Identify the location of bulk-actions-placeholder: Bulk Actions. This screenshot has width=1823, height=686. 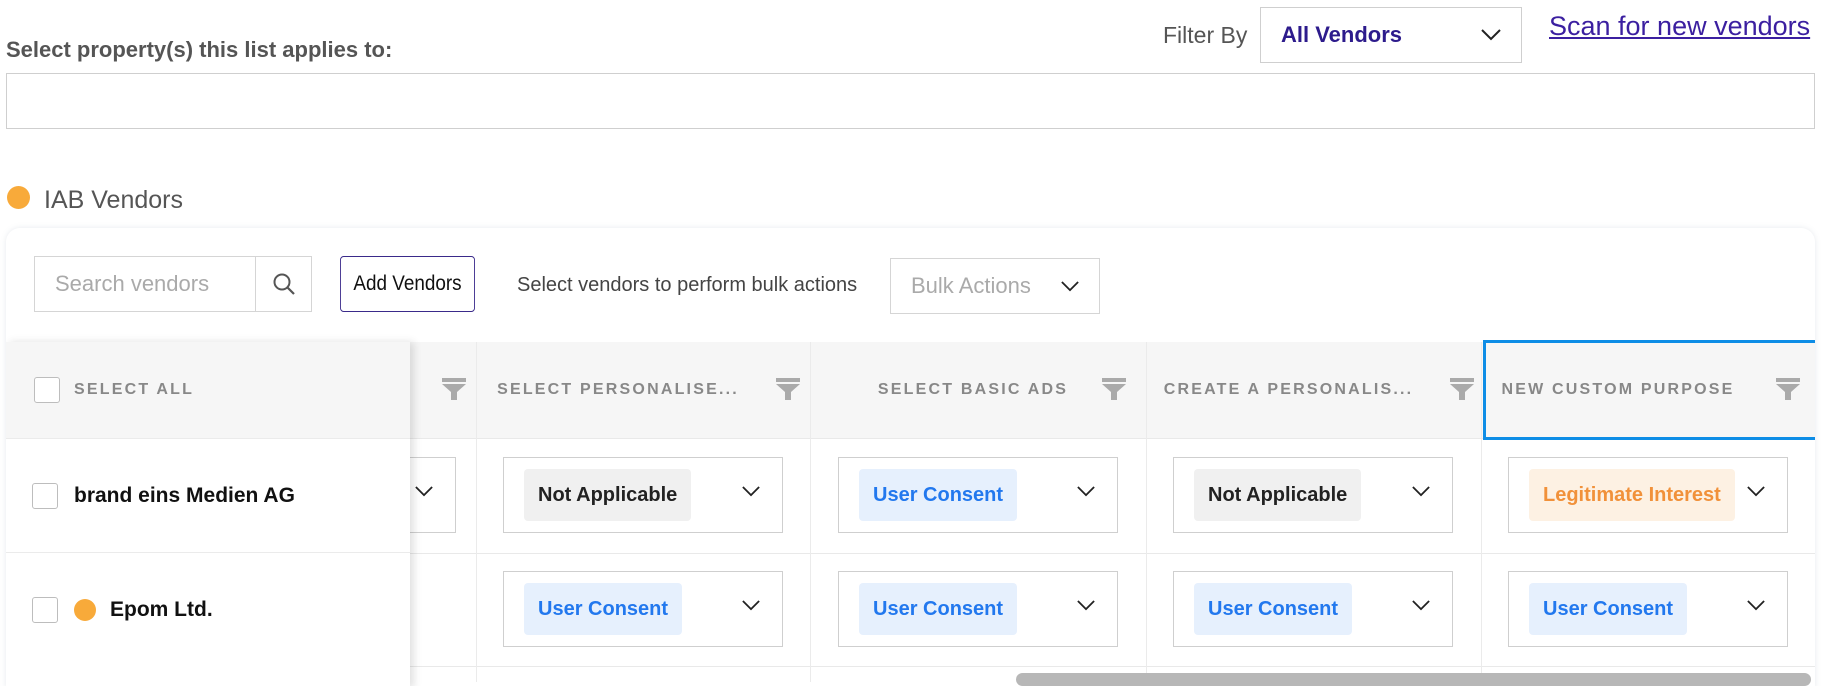
(971, 285).